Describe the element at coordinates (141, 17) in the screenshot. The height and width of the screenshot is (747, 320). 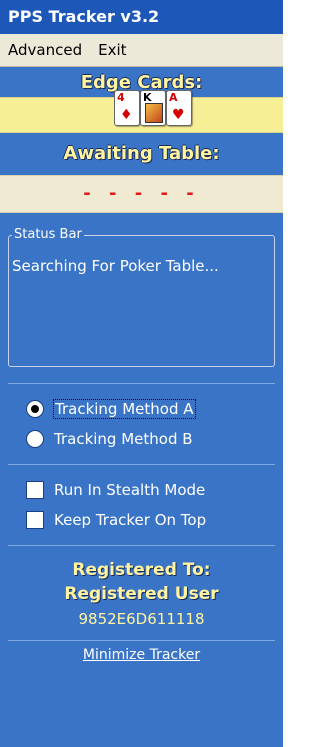
I see `window-title: PPS Tracker v3.2` at that location.